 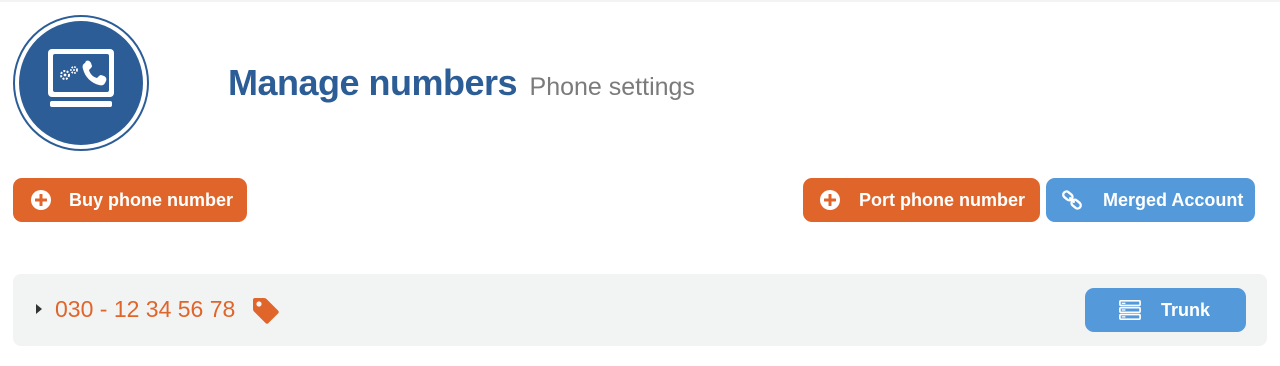 I want to click on page-subtitle: Phone settings, so click(x=612, y=87).